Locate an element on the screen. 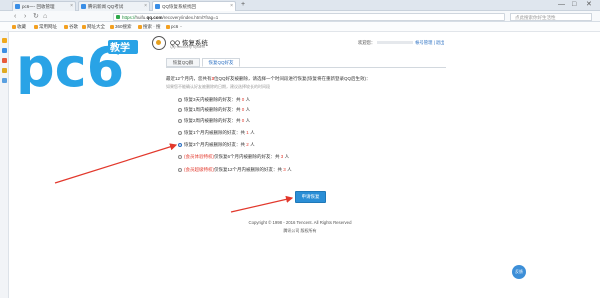 The height and width of the screenshot is (298, 600). period-option: 恢复1周内被删除的好友：共 0 人 is located at coordinates (214, 110).